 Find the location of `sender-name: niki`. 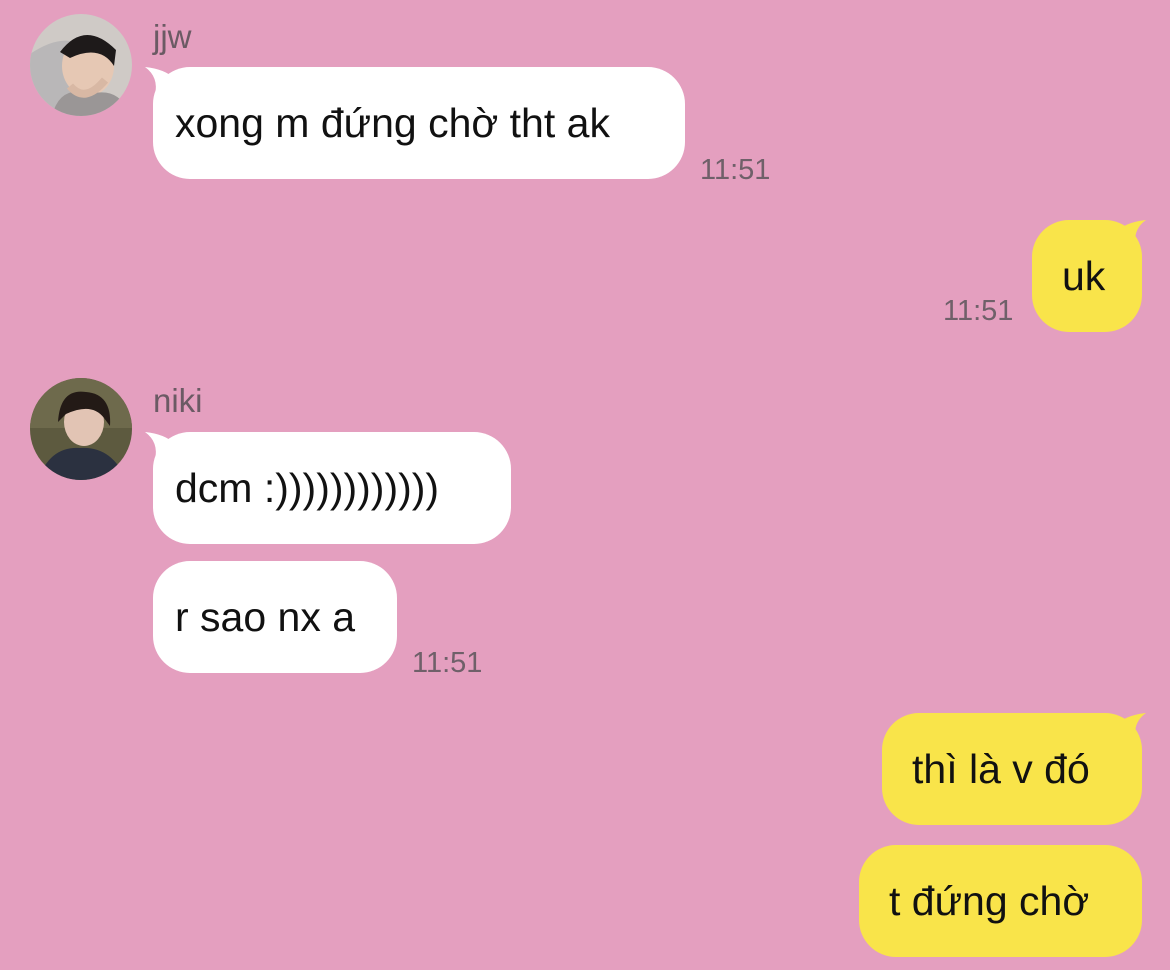

sender-name: niki is located at coordinates (178, 400).